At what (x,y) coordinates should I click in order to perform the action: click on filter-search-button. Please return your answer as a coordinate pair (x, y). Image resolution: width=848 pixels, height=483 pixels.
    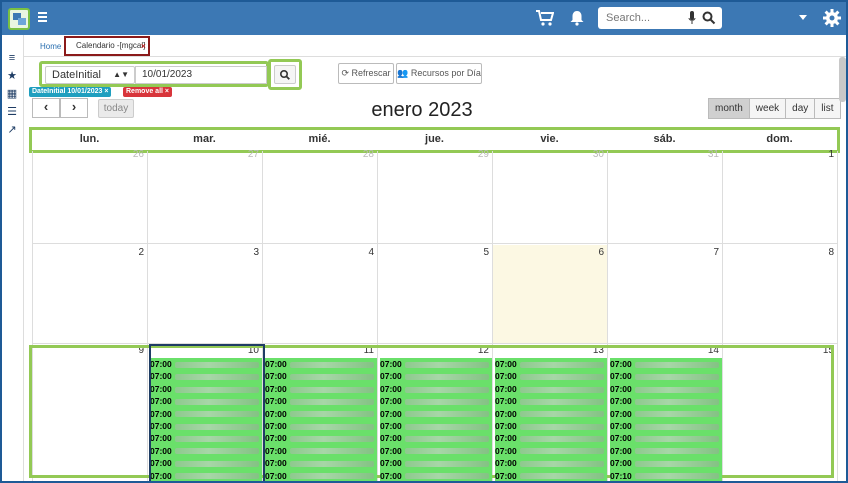
    Looking at the image, I should click on (285, 74).